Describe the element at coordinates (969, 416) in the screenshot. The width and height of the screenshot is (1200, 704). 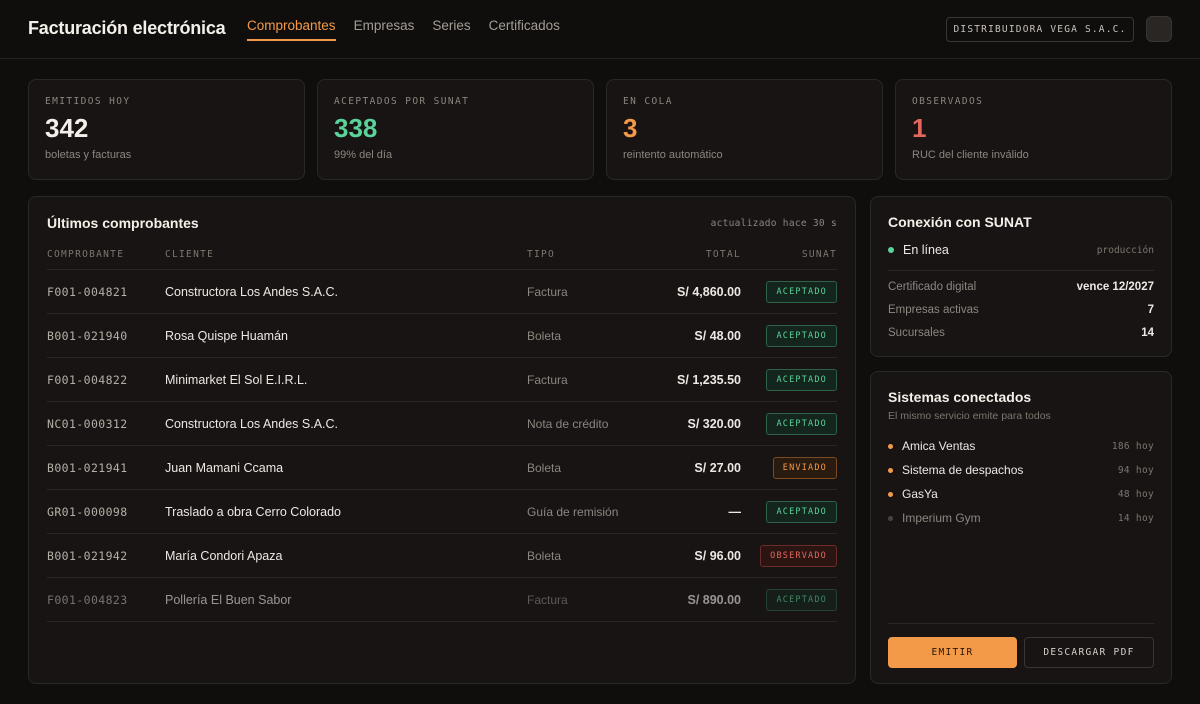
I see `panel-subtitle: El mismo servicio emite para todos` at that location.